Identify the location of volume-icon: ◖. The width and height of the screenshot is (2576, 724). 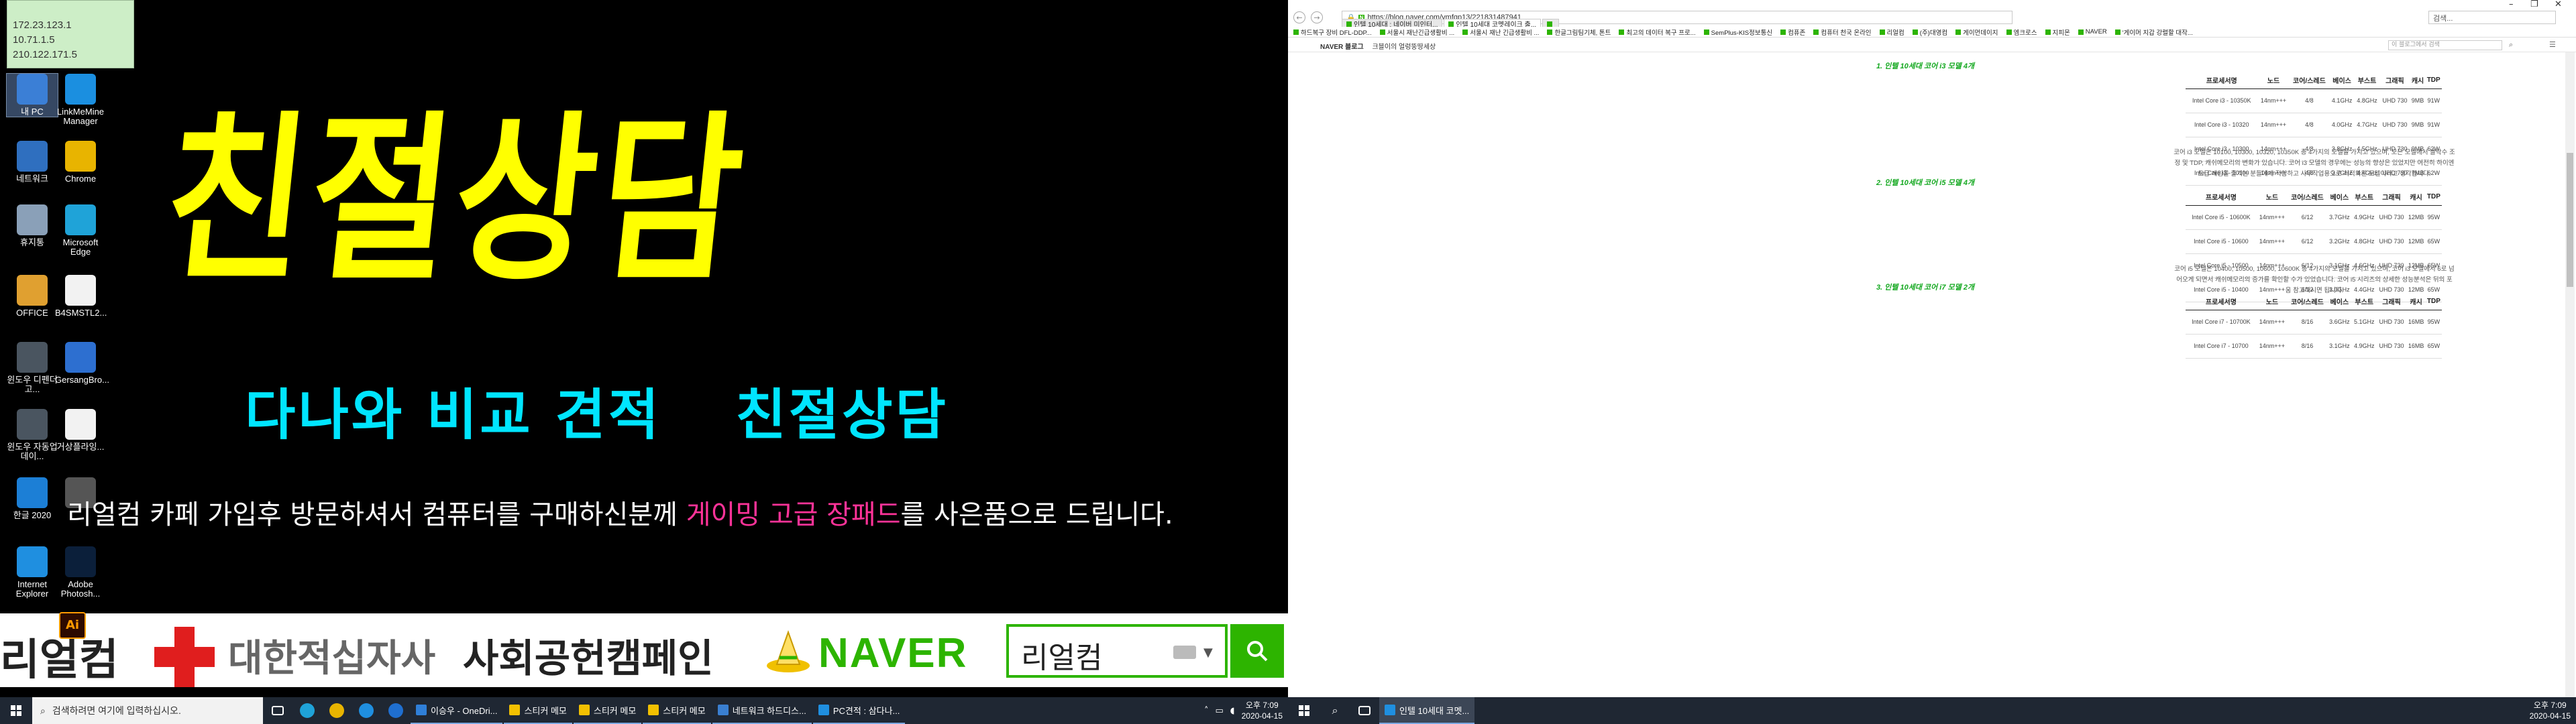
(1232, 711).